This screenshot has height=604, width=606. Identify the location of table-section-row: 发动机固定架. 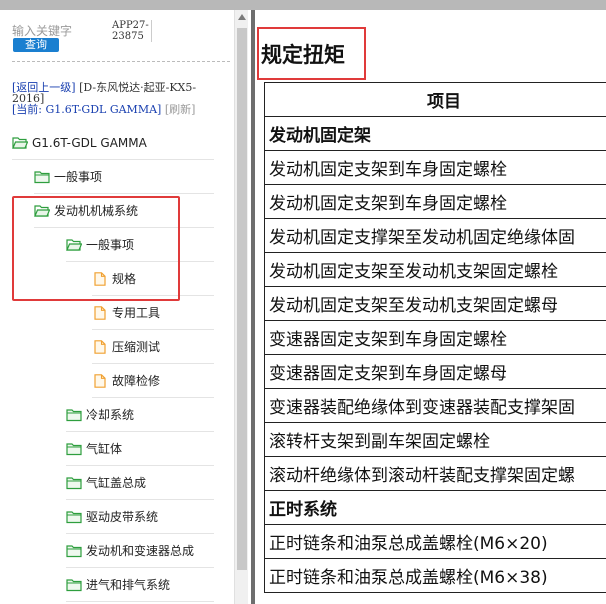
(435, 133).